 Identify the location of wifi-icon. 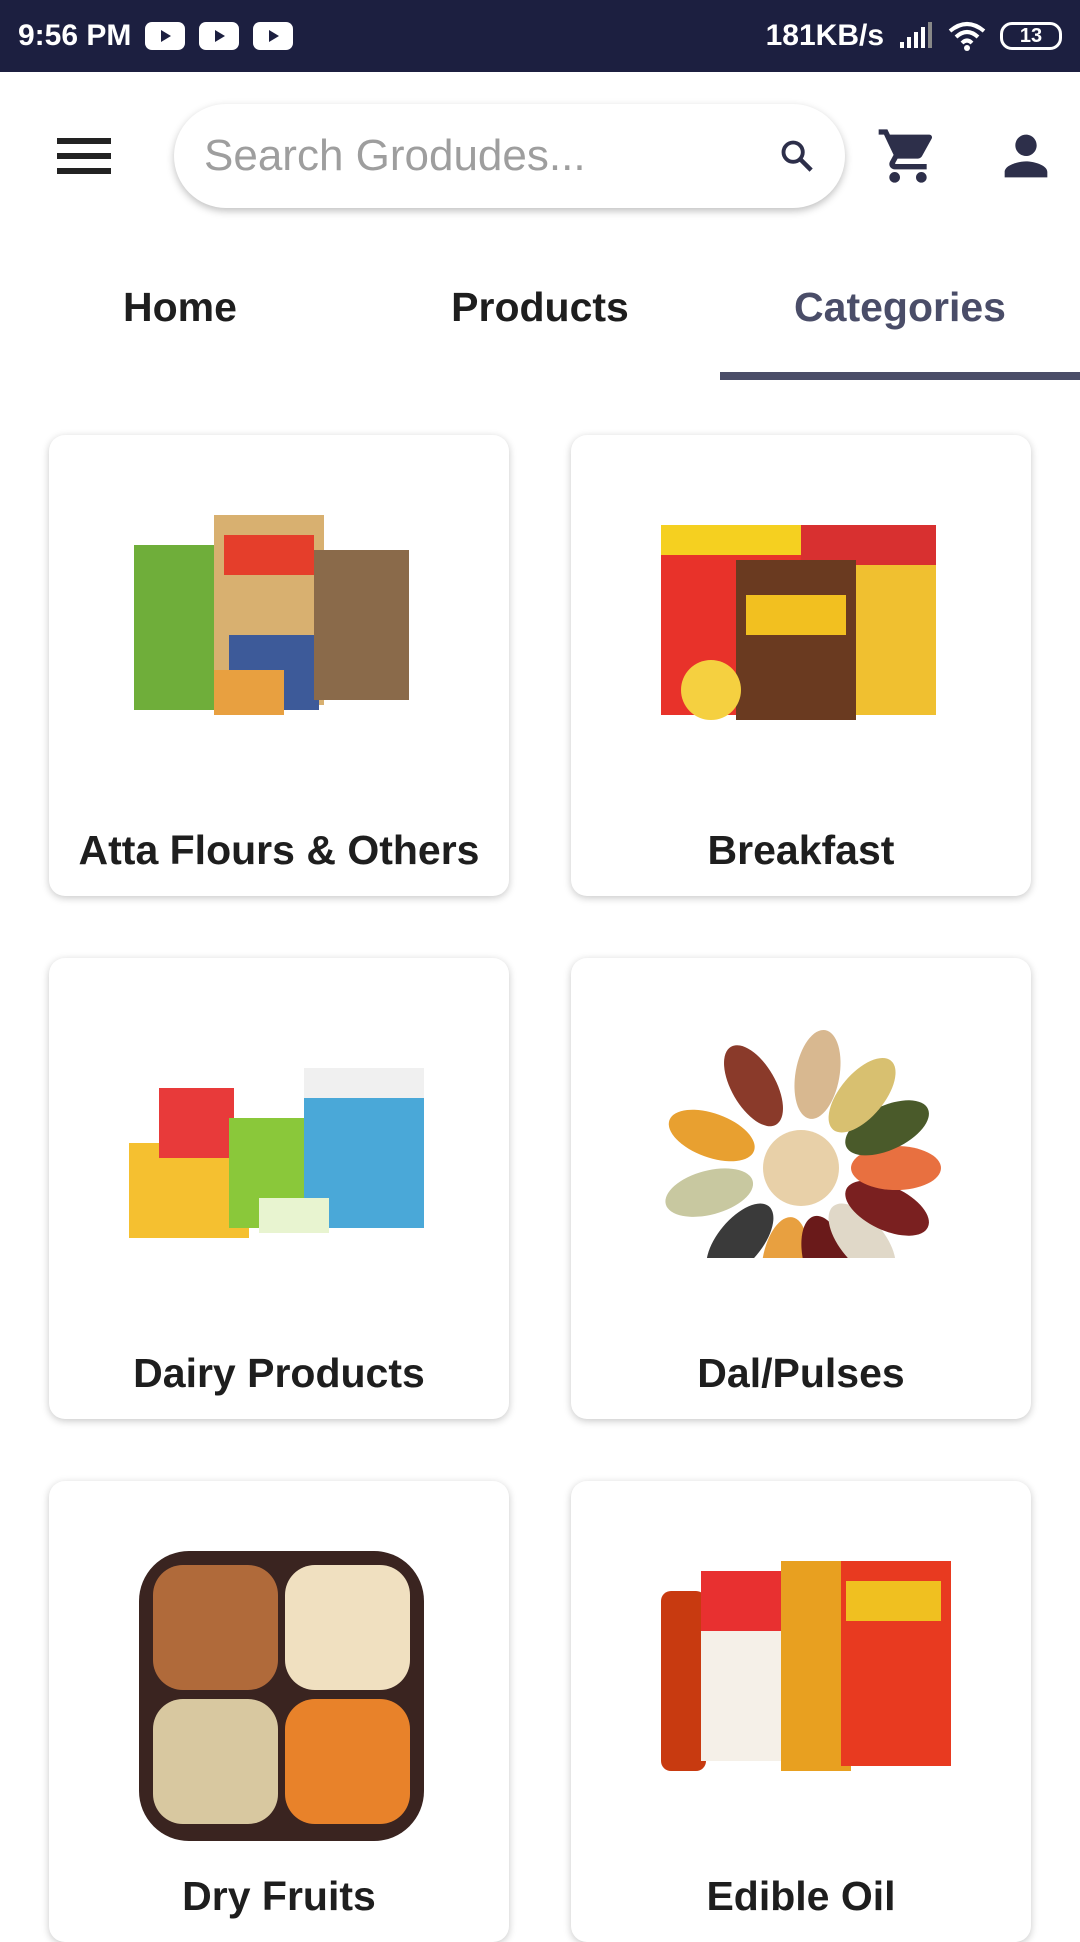
(967, 36).